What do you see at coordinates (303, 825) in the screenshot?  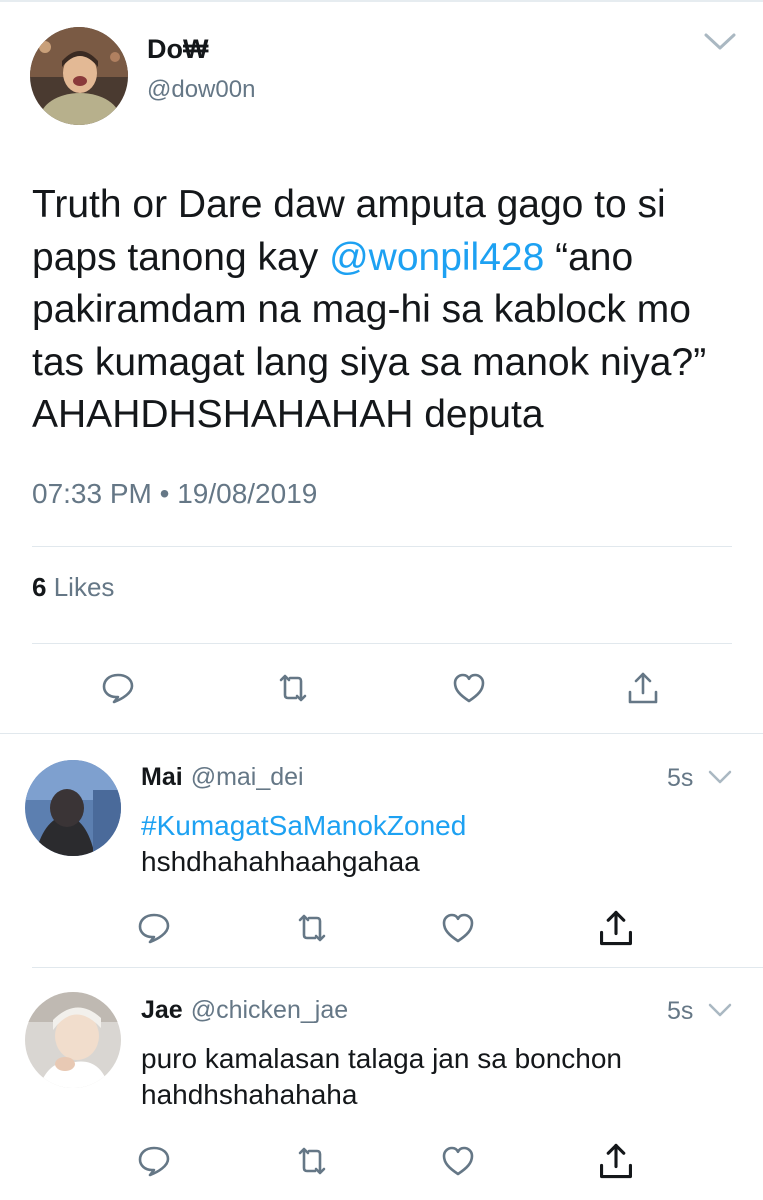 I see `hashtag-link: #KumagatSaManokZoned` at bounding box center [303, 825].